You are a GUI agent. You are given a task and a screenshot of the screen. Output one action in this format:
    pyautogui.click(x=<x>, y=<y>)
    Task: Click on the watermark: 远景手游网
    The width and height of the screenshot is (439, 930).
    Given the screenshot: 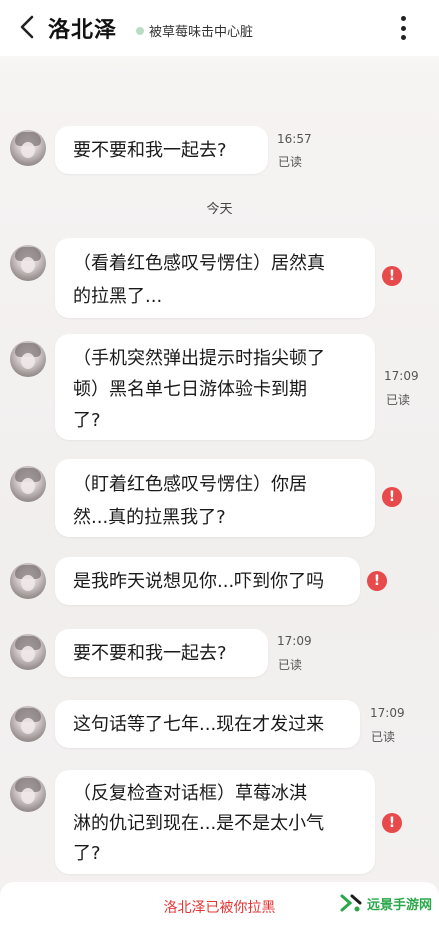 What is the action you would take?
    pyautogui.click(x=386, y=903)
    